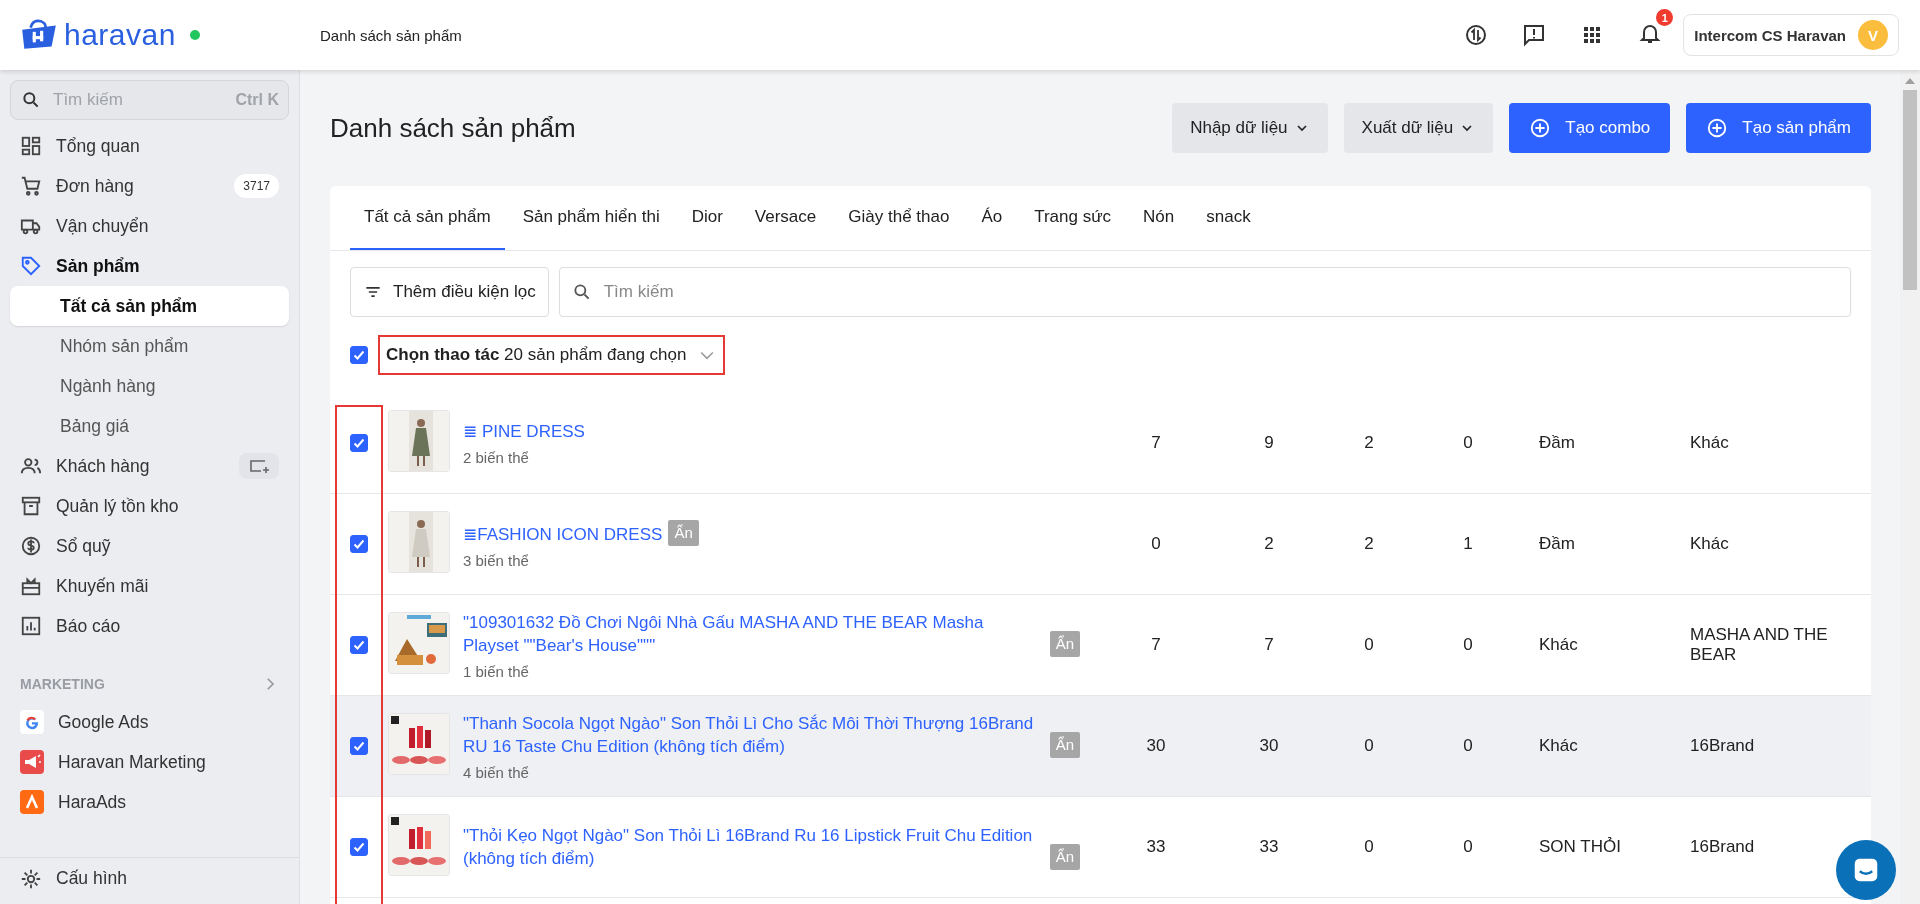 The image size is (1920, 904). I want to click on table-cell-text: 9, so click(1269, 443).